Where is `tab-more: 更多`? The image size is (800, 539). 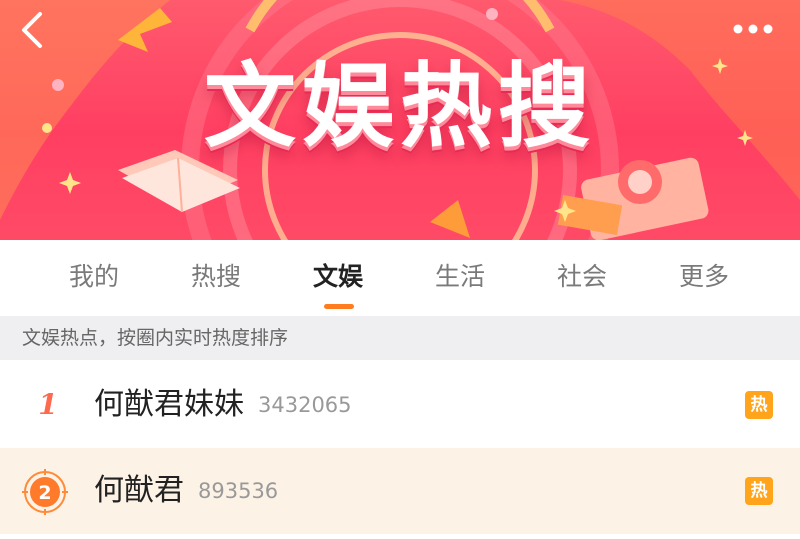 tab-more: 更多 is located at coordinates (704, 278).